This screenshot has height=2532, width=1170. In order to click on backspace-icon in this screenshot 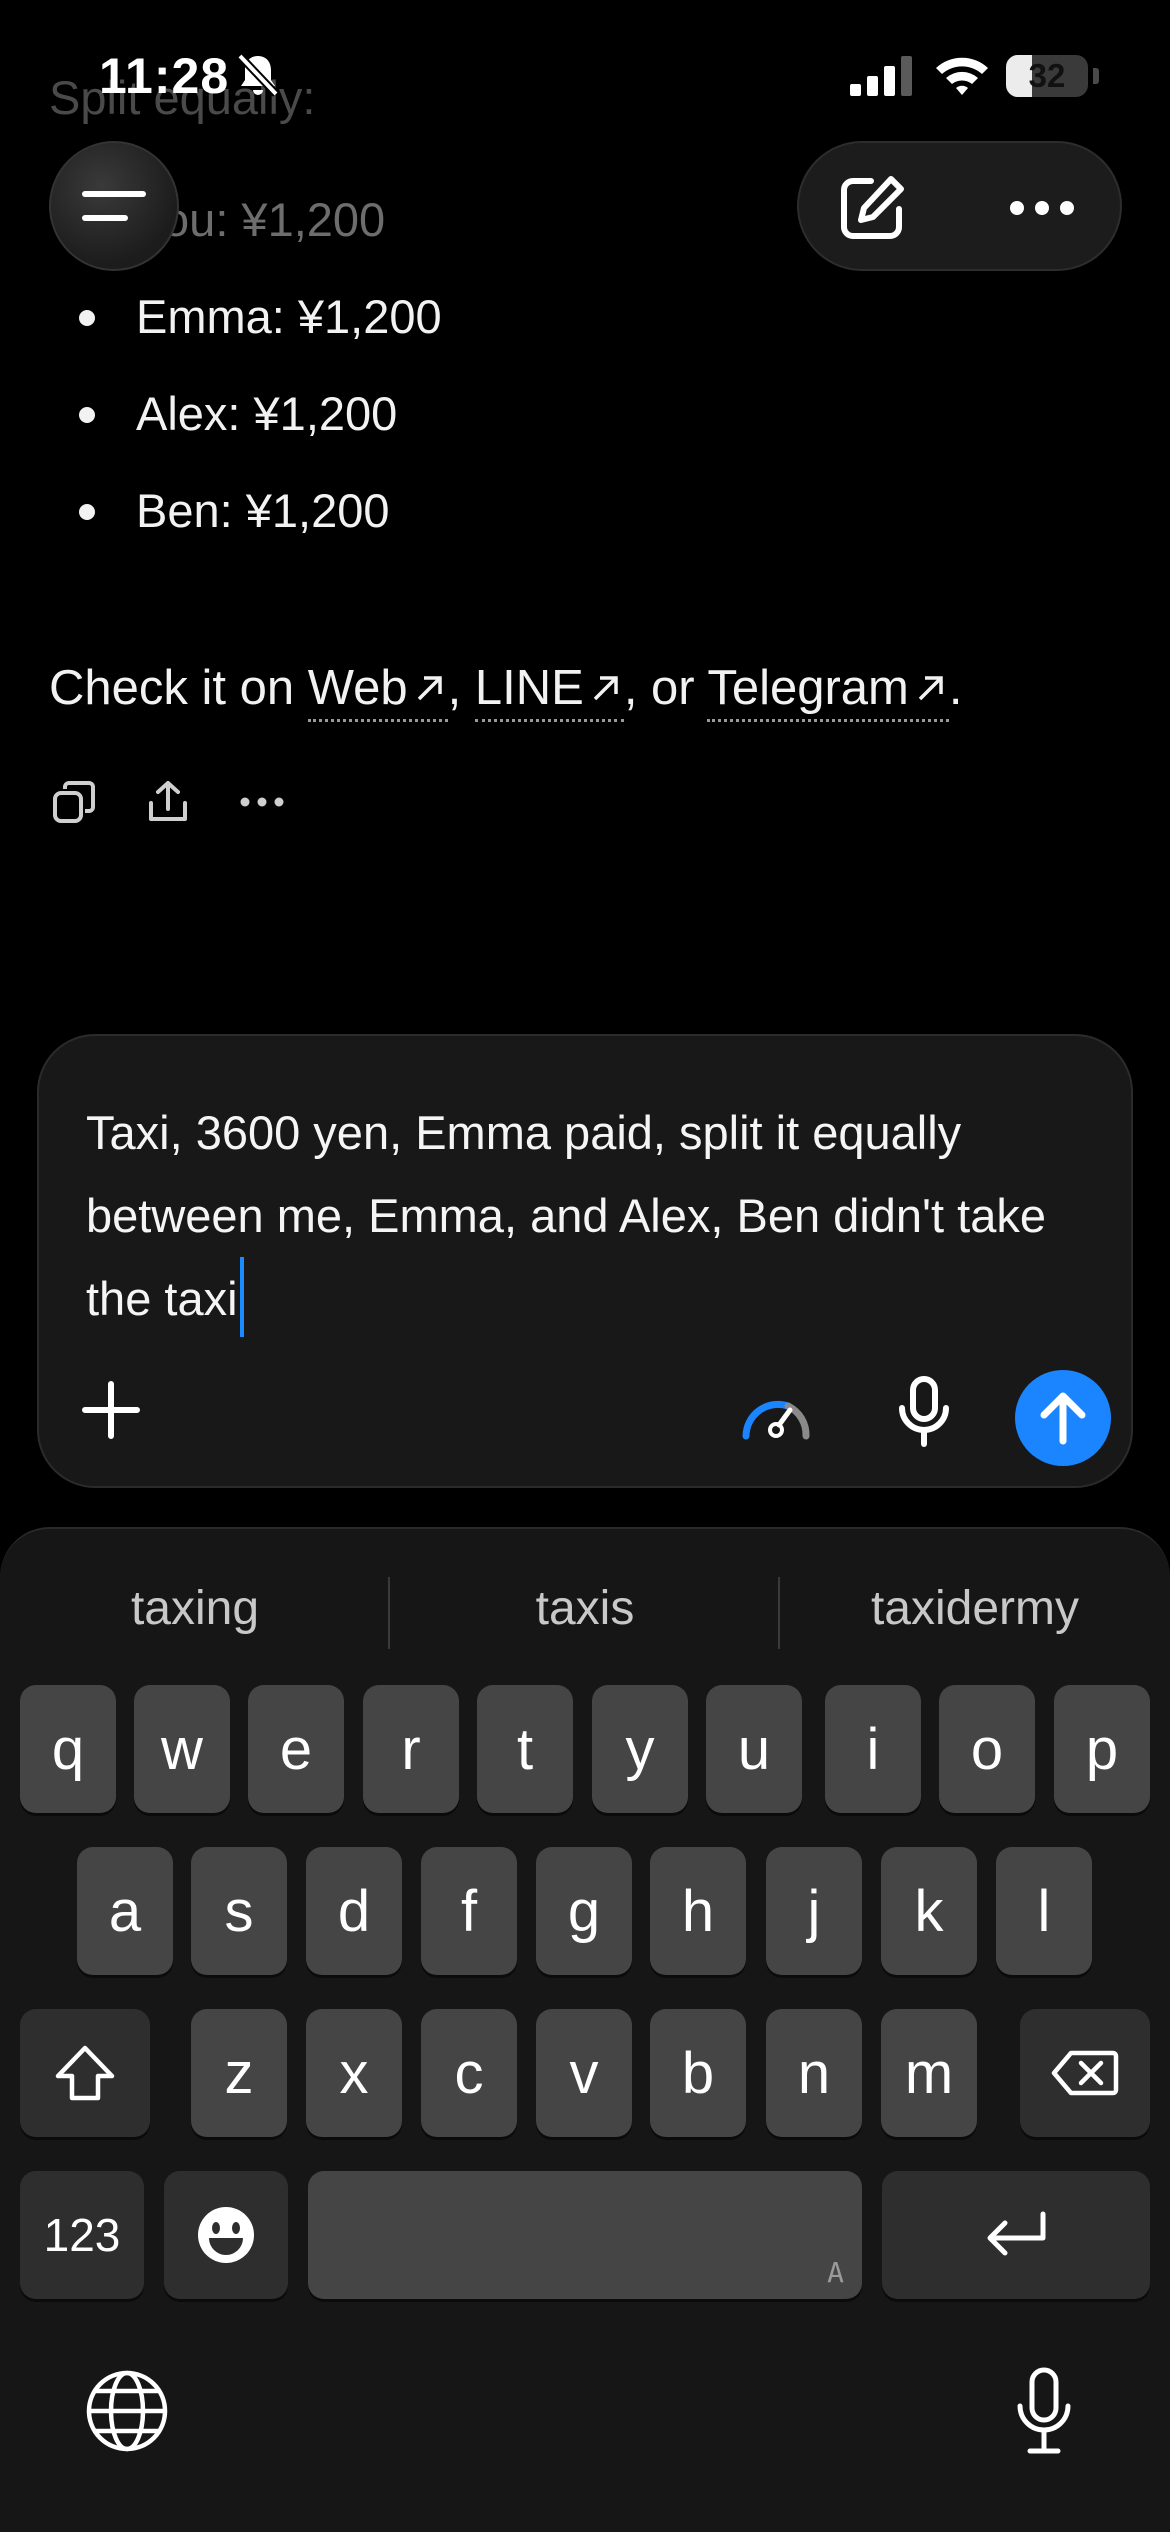, I will do `click(1085, 2073)`.